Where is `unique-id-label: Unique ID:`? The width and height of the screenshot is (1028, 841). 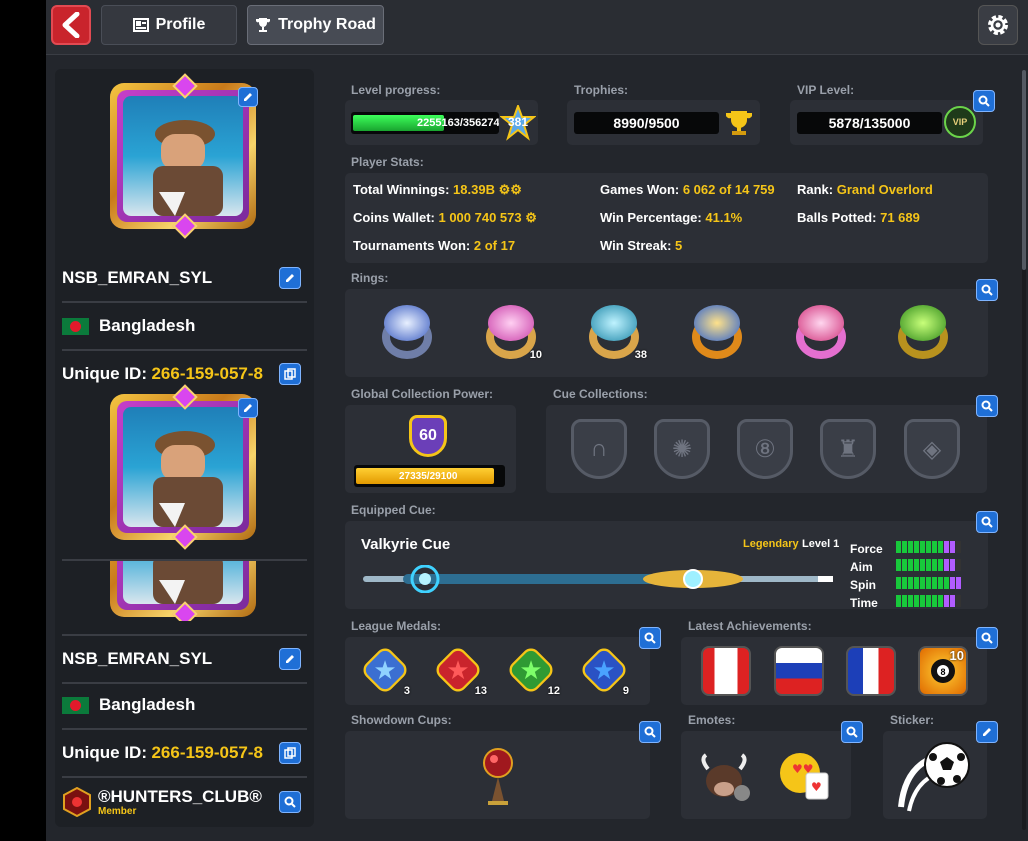
unique-id-label: Unique ID: is located at coordinates (104, 752).